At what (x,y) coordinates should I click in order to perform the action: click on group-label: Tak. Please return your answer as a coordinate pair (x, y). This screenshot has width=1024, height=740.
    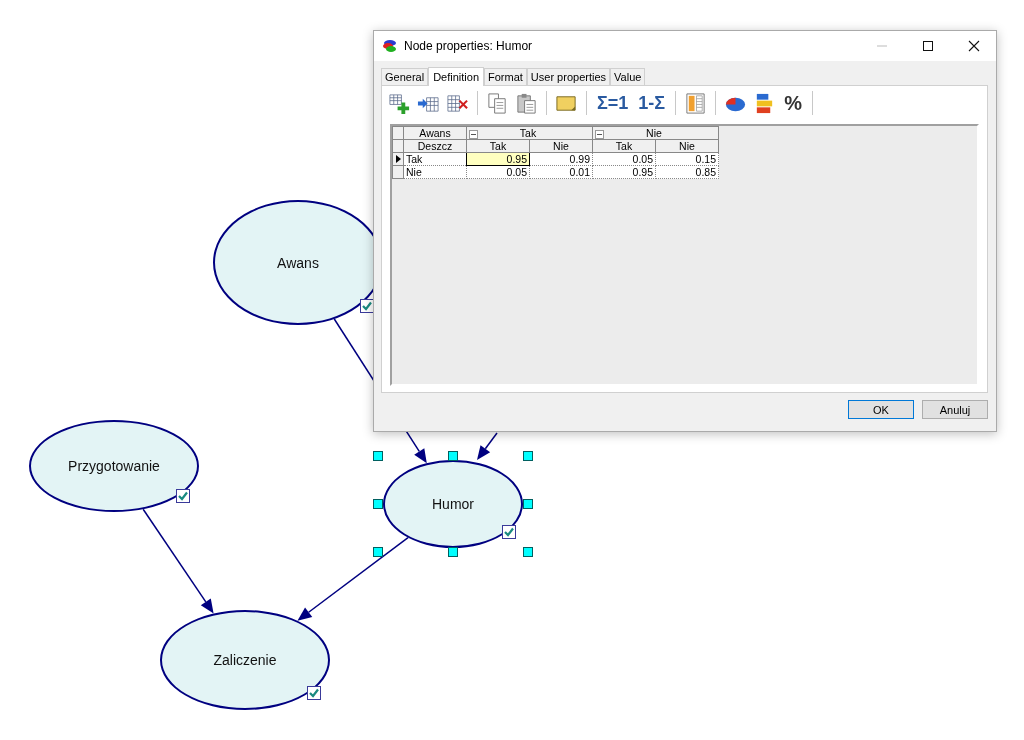
    Looking at the image, I should click on (528, 133).